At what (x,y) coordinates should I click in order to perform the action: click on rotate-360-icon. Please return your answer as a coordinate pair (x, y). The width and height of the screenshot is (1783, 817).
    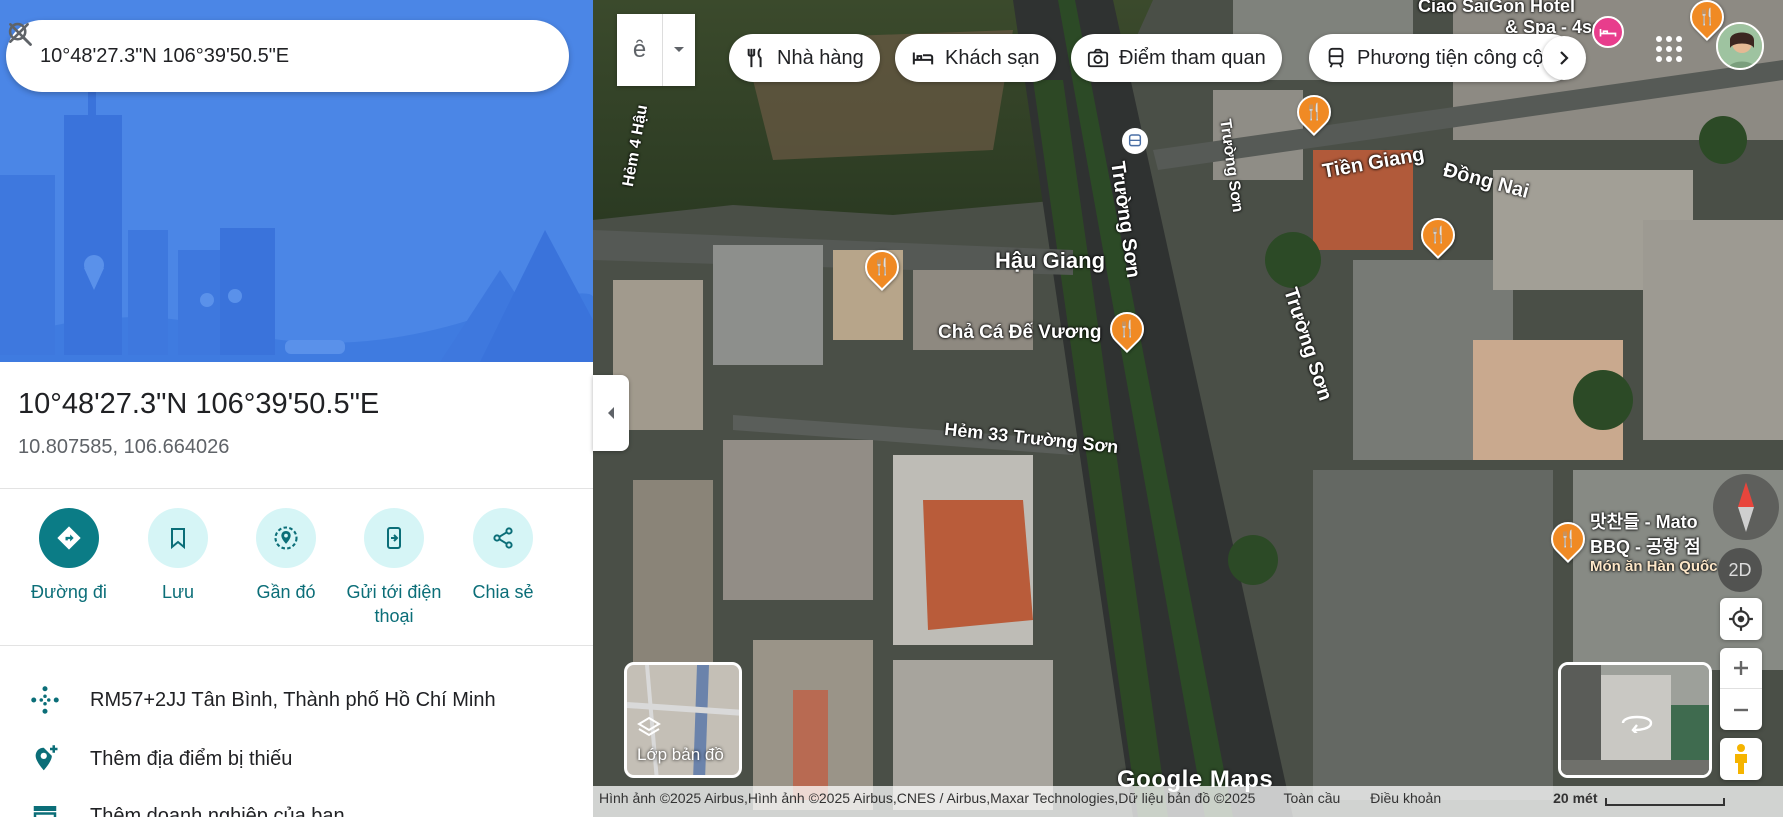
    Looking at the image, I should click on (1637, 724).